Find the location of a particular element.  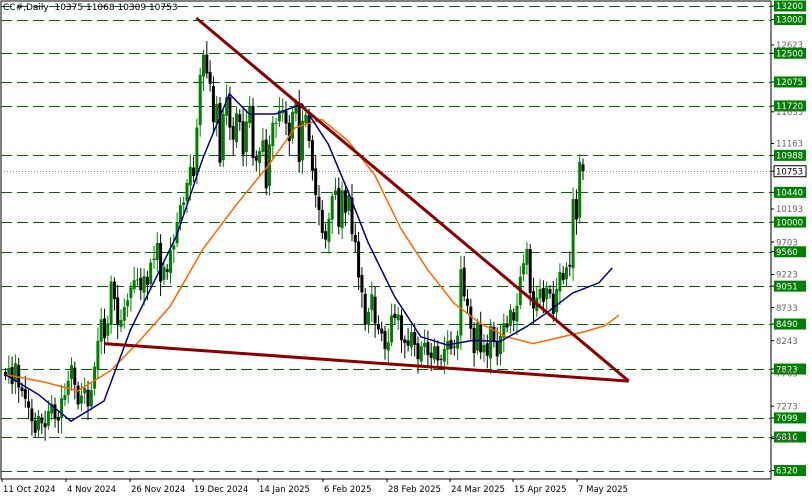

price-label: 9051 is located at coordinates (787, 287).